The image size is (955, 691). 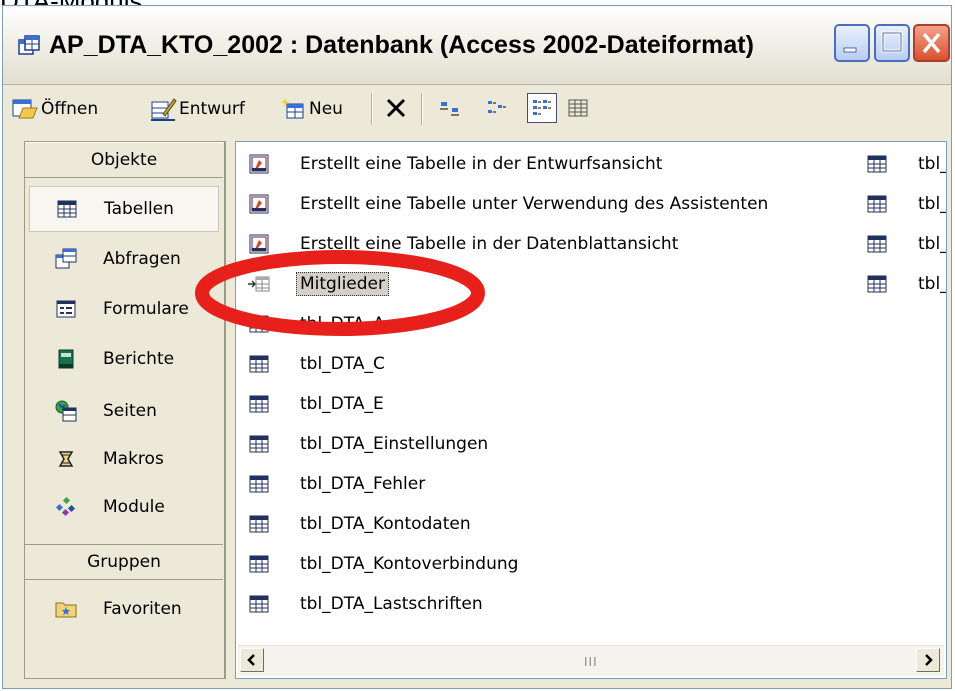 I want to click on small-icons-button, so click(x=496, y=108).